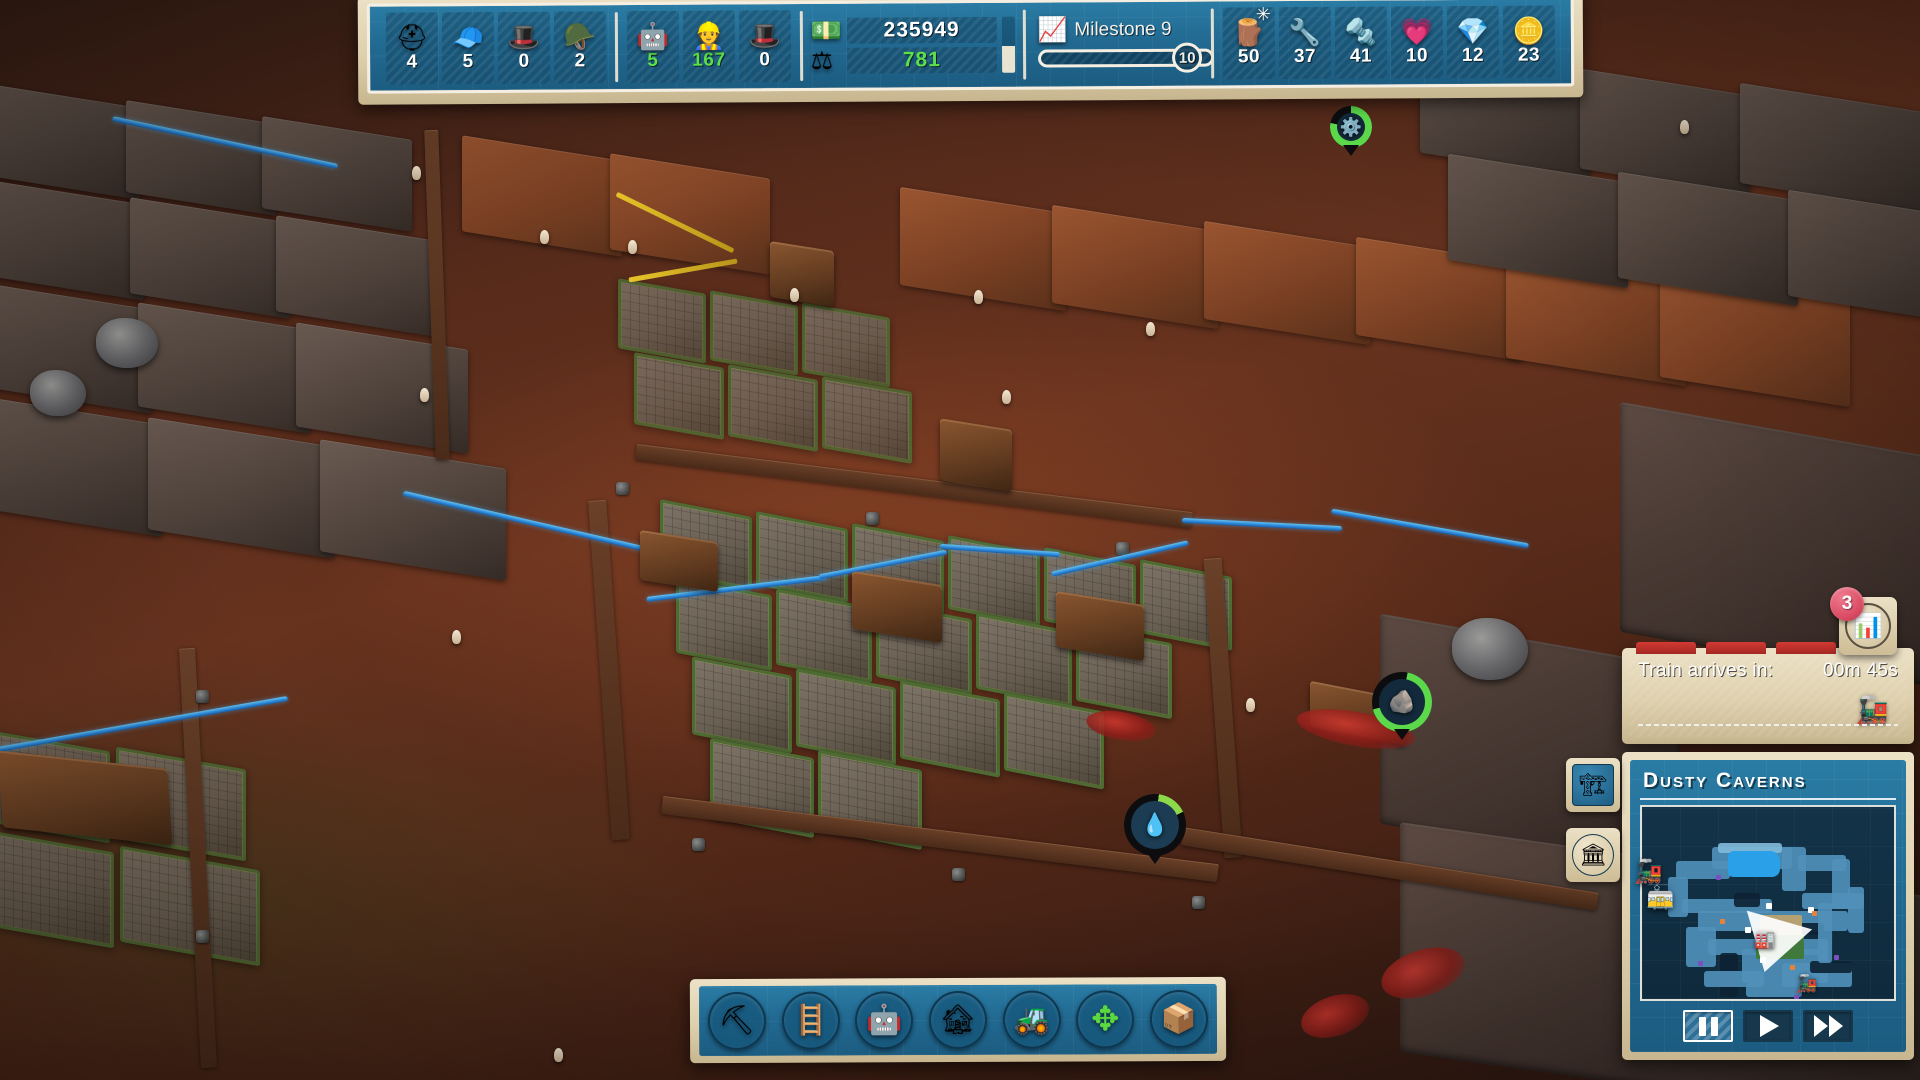 This screenshot has height=1080, width=1920. I want to click on build-mine-button: ⛏, so click(737, 1021).